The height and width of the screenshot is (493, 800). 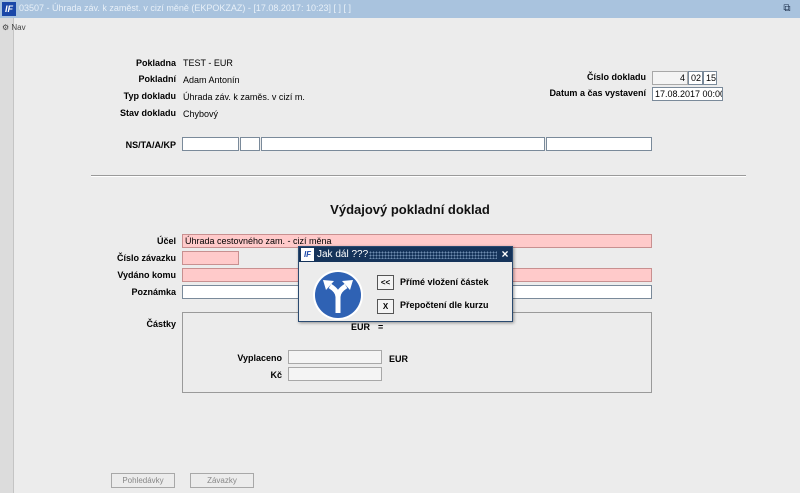 What do you see at coordinates (433, 255) in the screenshot?
I see `dialog-title-pattern` at bounding box center [433, 255].